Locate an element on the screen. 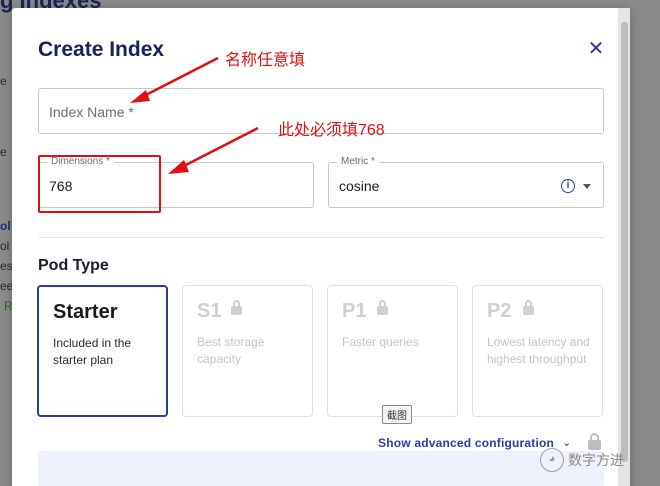  watermark-text: 数字方进 is located at coordinates (596, 460).